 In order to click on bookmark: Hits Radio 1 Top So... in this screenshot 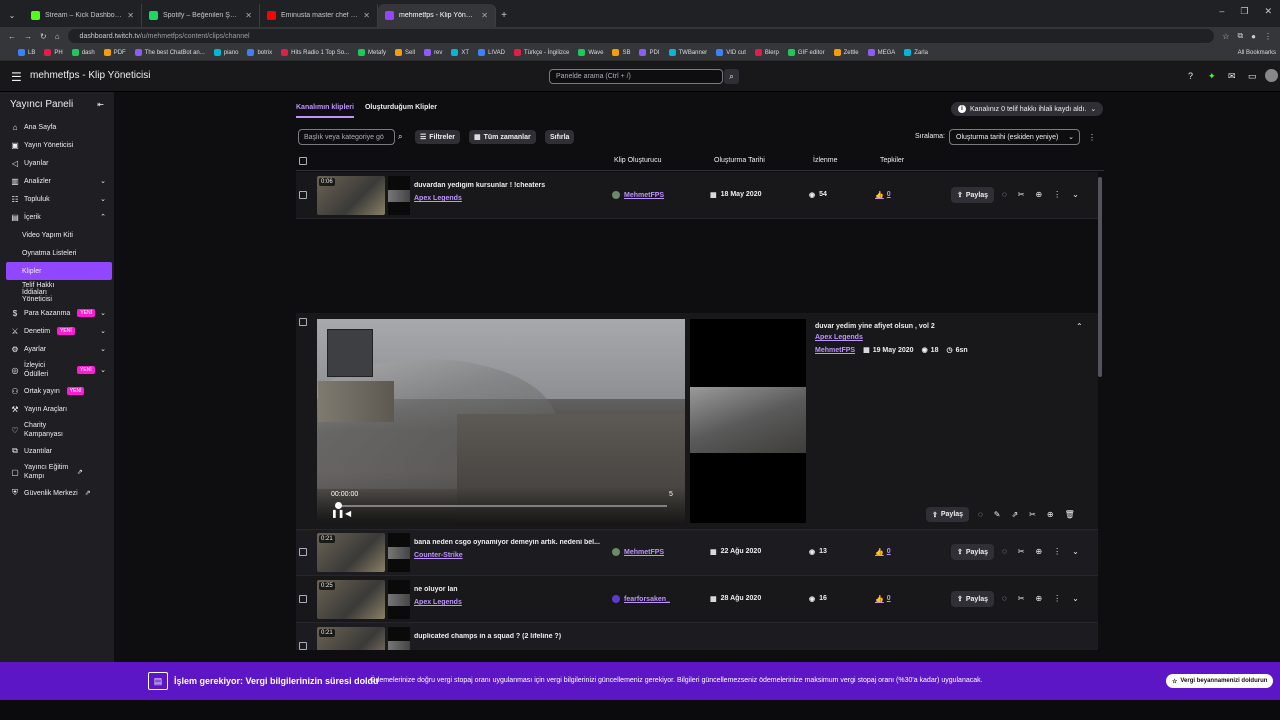, I will do `click(315, 52)`.